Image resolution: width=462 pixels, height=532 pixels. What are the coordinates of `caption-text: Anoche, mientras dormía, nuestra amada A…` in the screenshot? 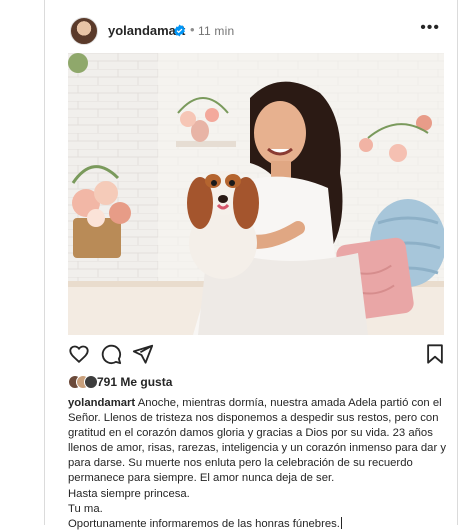 It's located at (257, 441).